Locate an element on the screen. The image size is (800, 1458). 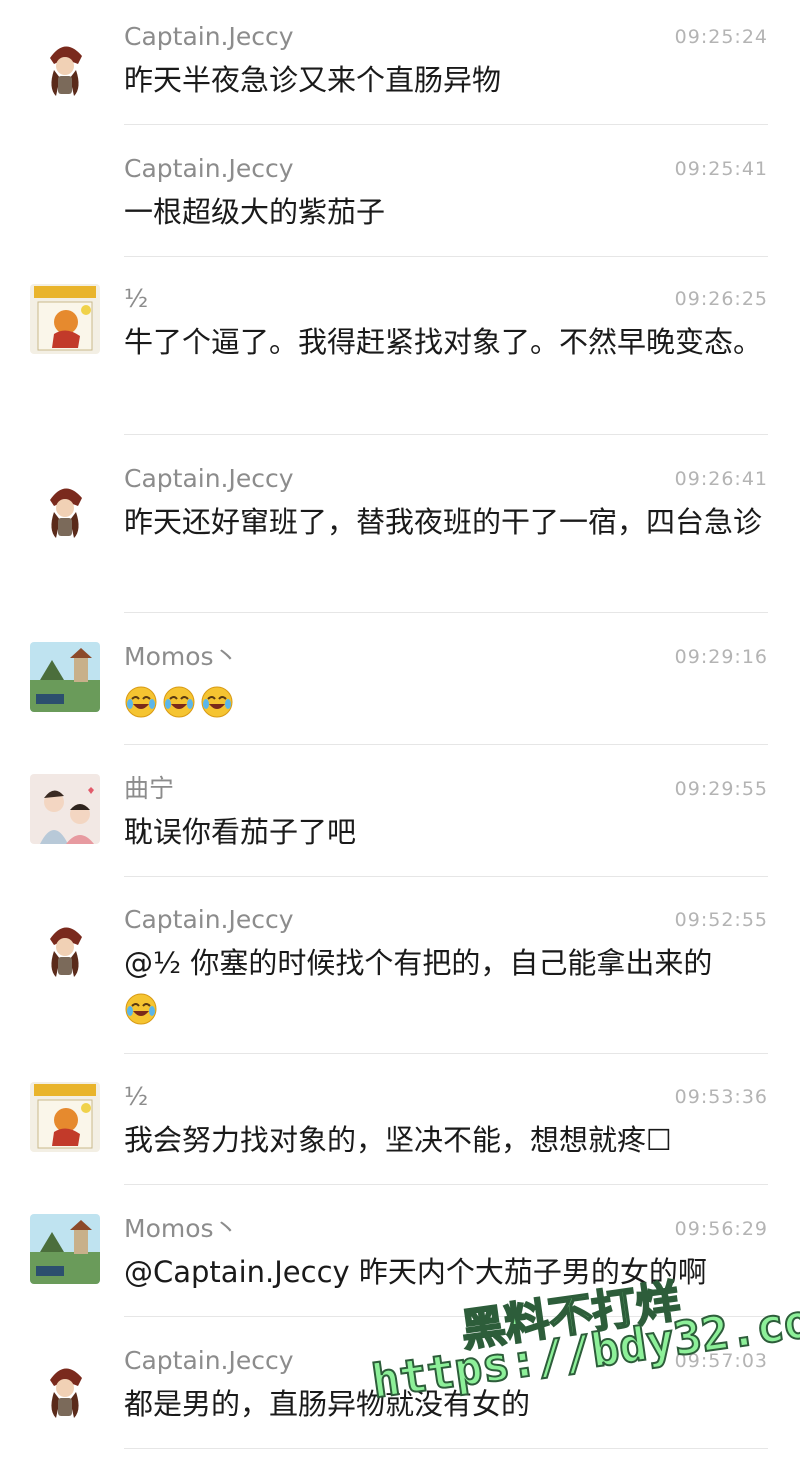
message-text: @½ 你塞的时候找个有把的，自己能拿出来的 is located at coordinates (444, 985).